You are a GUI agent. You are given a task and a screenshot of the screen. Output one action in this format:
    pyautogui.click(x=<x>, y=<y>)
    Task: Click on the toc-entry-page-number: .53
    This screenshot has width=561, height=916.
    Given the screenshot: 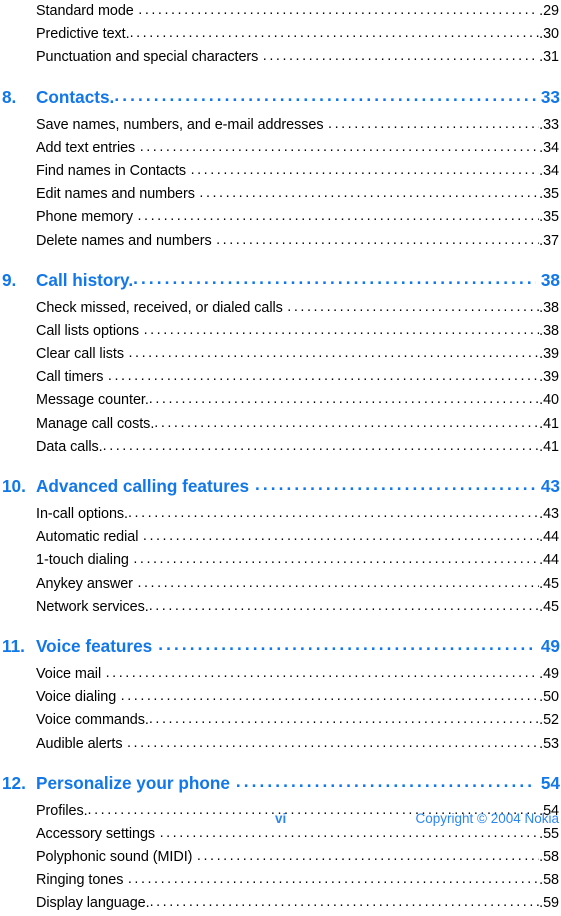 What is the action you would take?
    pyautogui.click(x=549, y=743)
    